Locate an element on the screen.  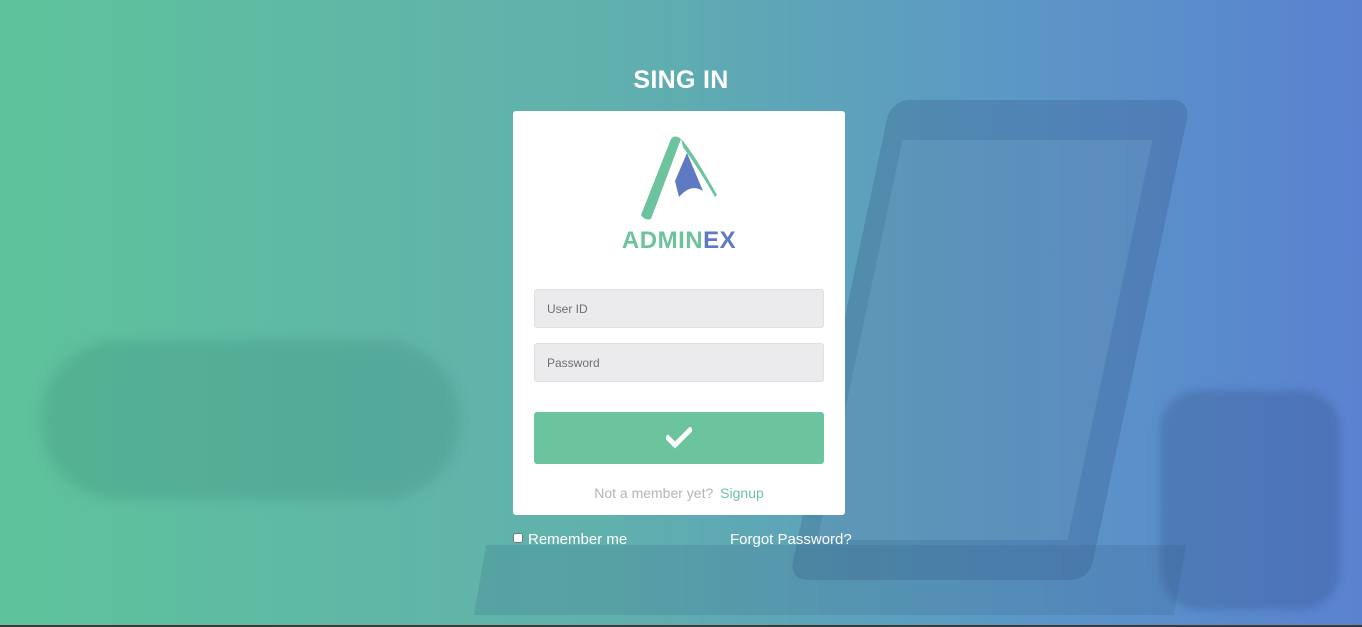
background-blur-left is located at coordinates (250, 420).